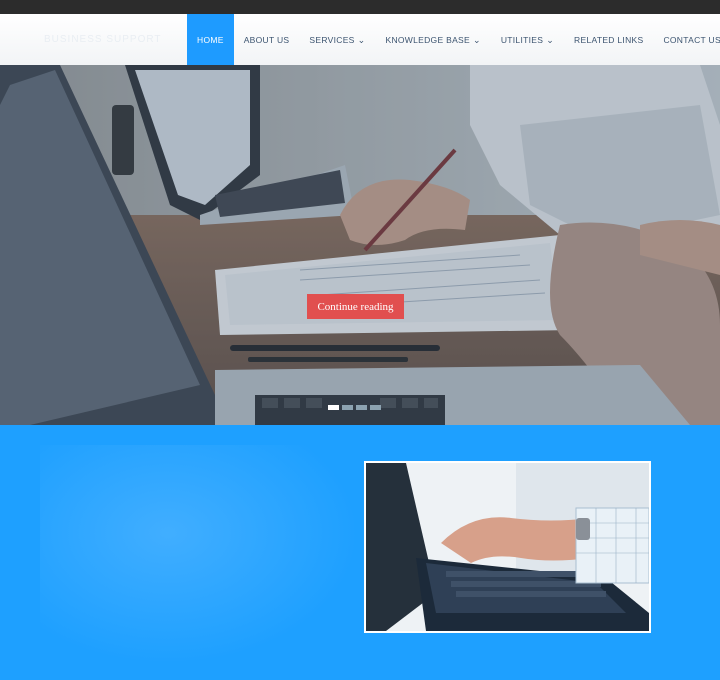 This screenshot has width=720, height=680. Describe the element at coordinates (103, 39) in the screenshot. I see `site-logo: BUSINESS SUPPORT` at that location.